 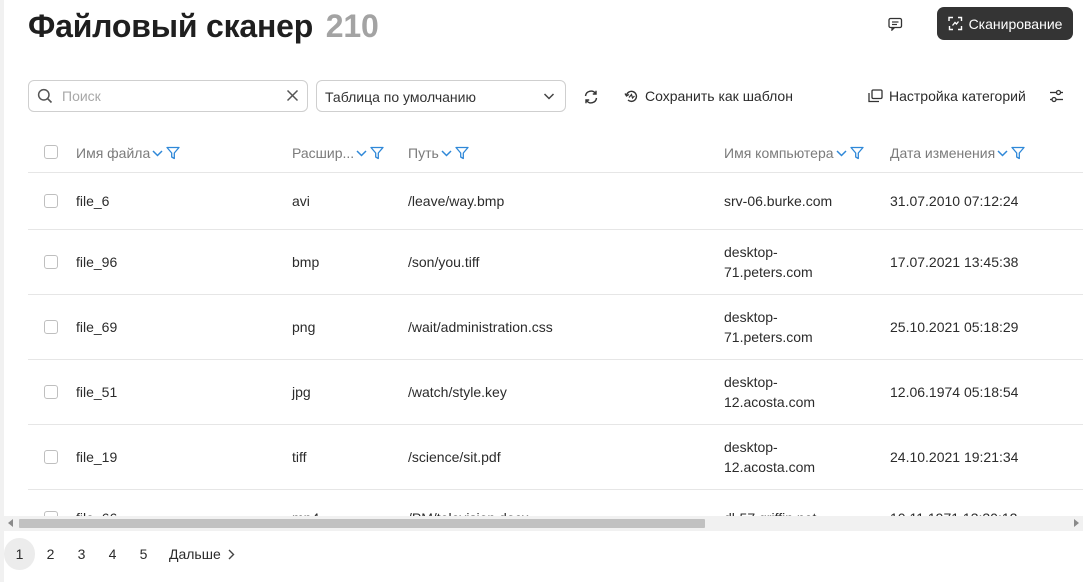 I want to click on save-template-button: Сохранить как шаблон, so click(x=708, y=96).